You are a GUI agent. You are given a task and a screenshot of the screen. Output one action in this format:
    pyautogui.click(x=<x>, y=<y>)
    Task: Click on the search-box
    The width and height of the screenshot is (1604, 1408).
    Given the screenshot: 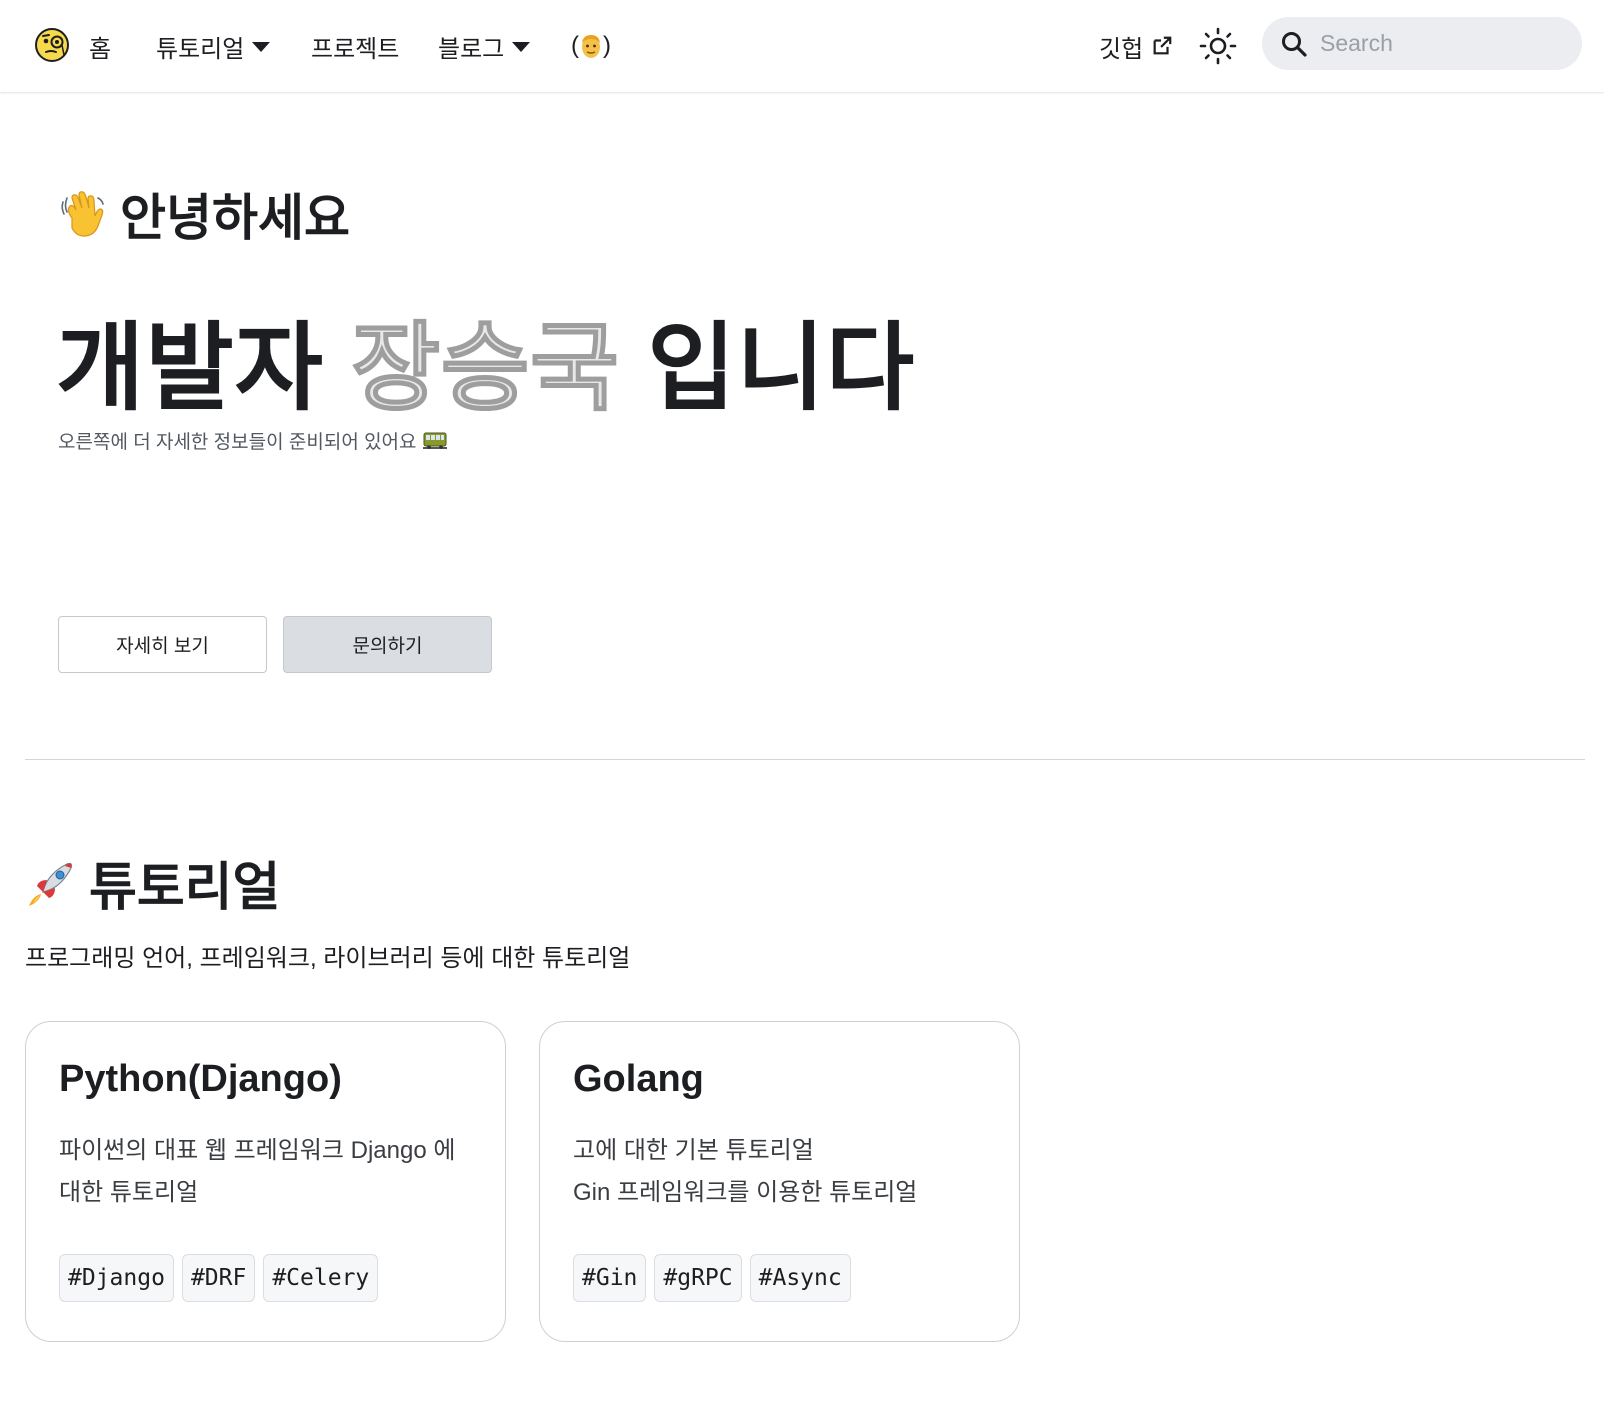 What is the action you would take?
    pyautogui.click(x=1422, y=43)
    